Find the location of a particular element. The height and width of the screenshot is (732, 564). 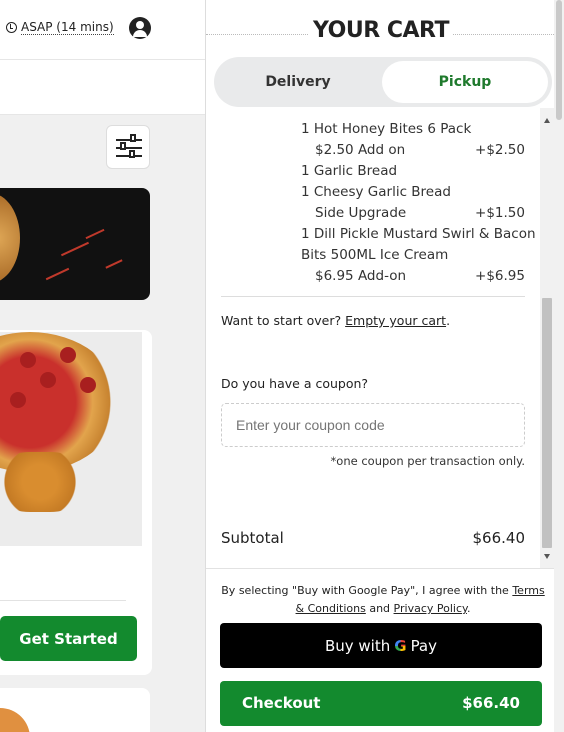

cart-item-line: 1 Hot Honey Bites 6 Pack is located at coordinates (386, 129).